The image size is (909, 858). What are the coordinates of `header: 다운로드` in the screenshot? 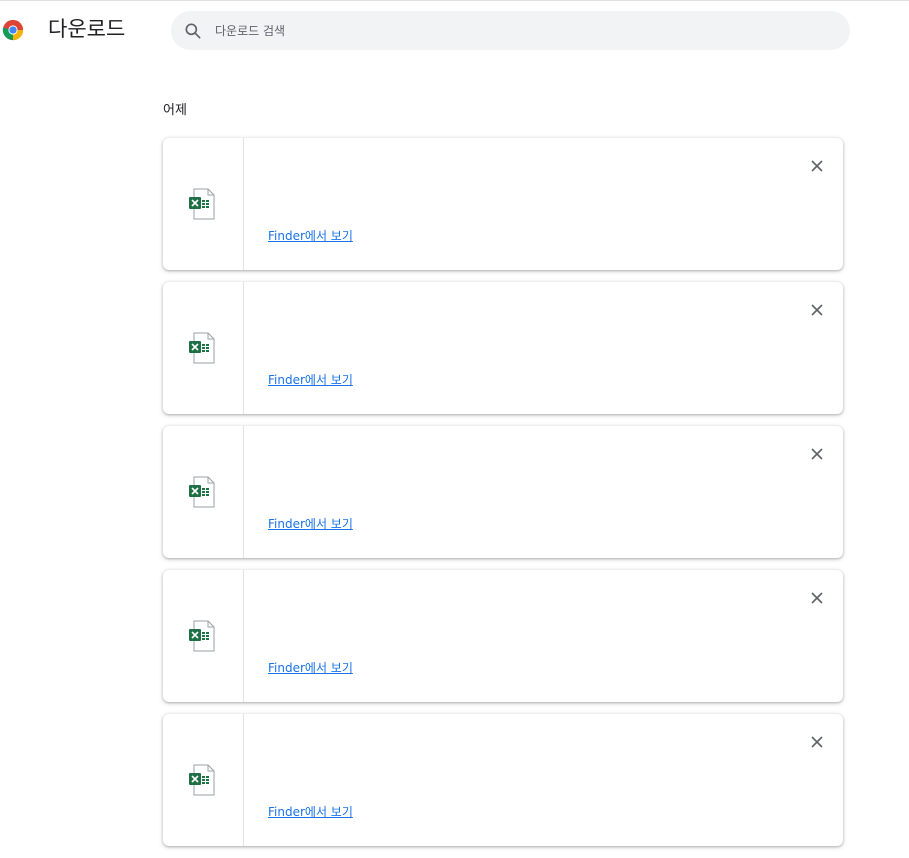 It's located at (454, 30).